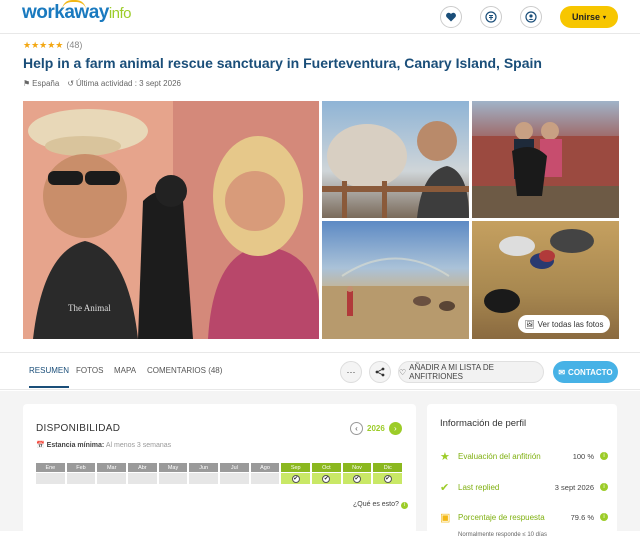  What do you see at coordinates (574, 487) in the screenshot?
I see `last-replied-value: 3 sept 2026` at bounding box center [574, 487].